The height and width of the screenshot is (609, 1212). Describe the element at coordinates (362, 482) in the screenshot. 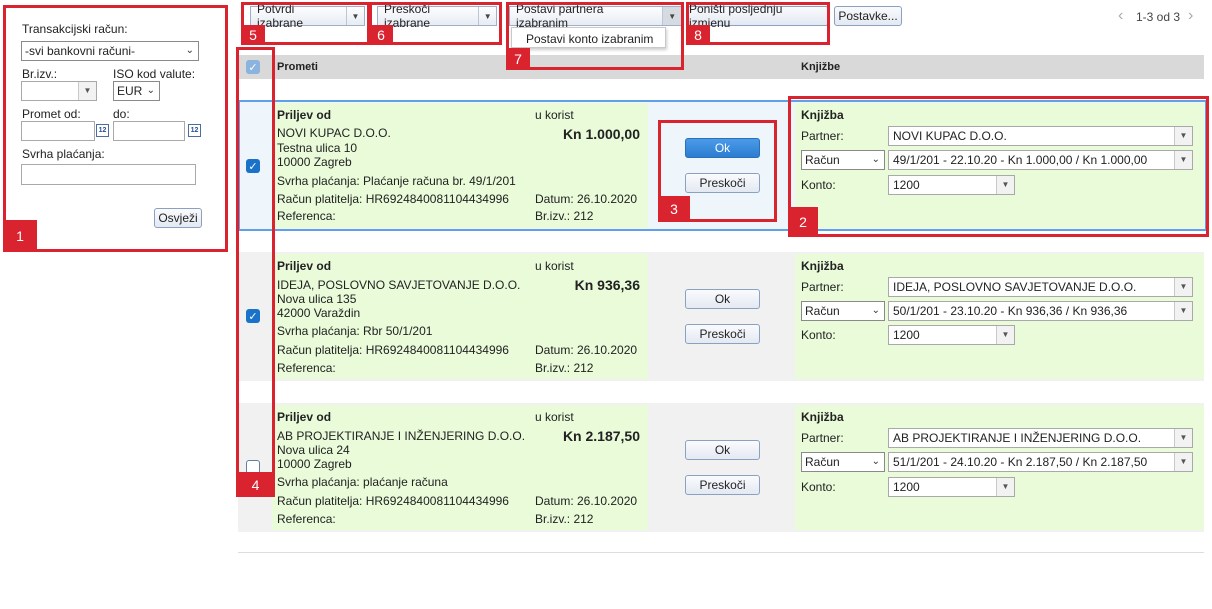

I see `purpose: Svrha plaćanja: plaćanje računa` at that location.